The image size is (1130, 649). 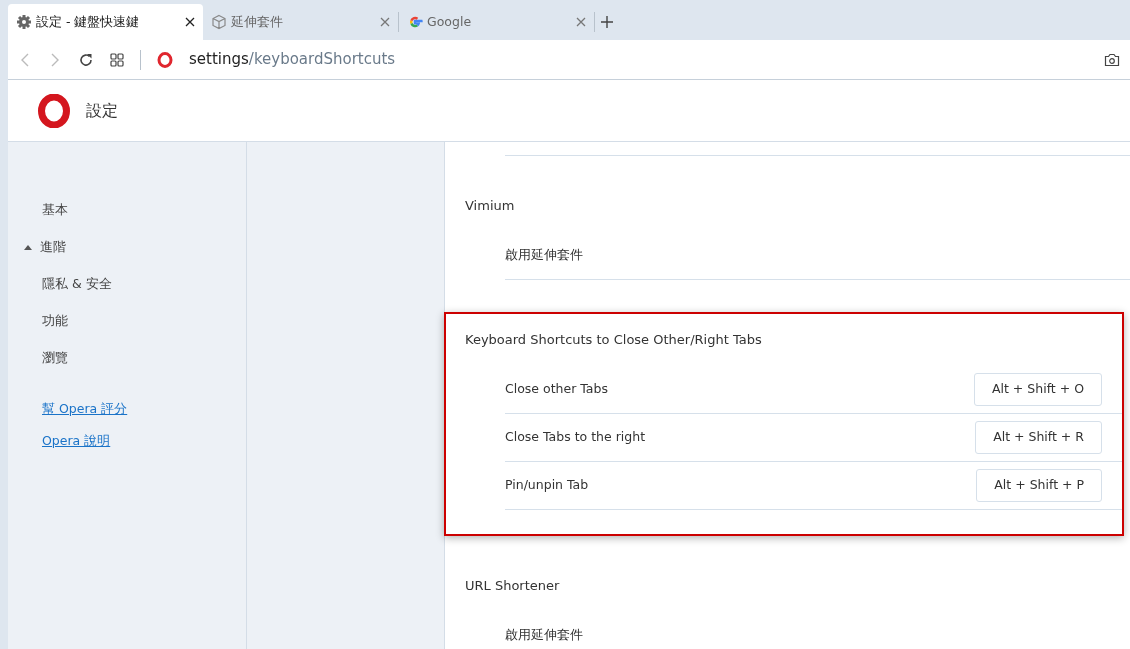 I want to click on setting-label: Close other Tabs, so click(x=556, y=389).